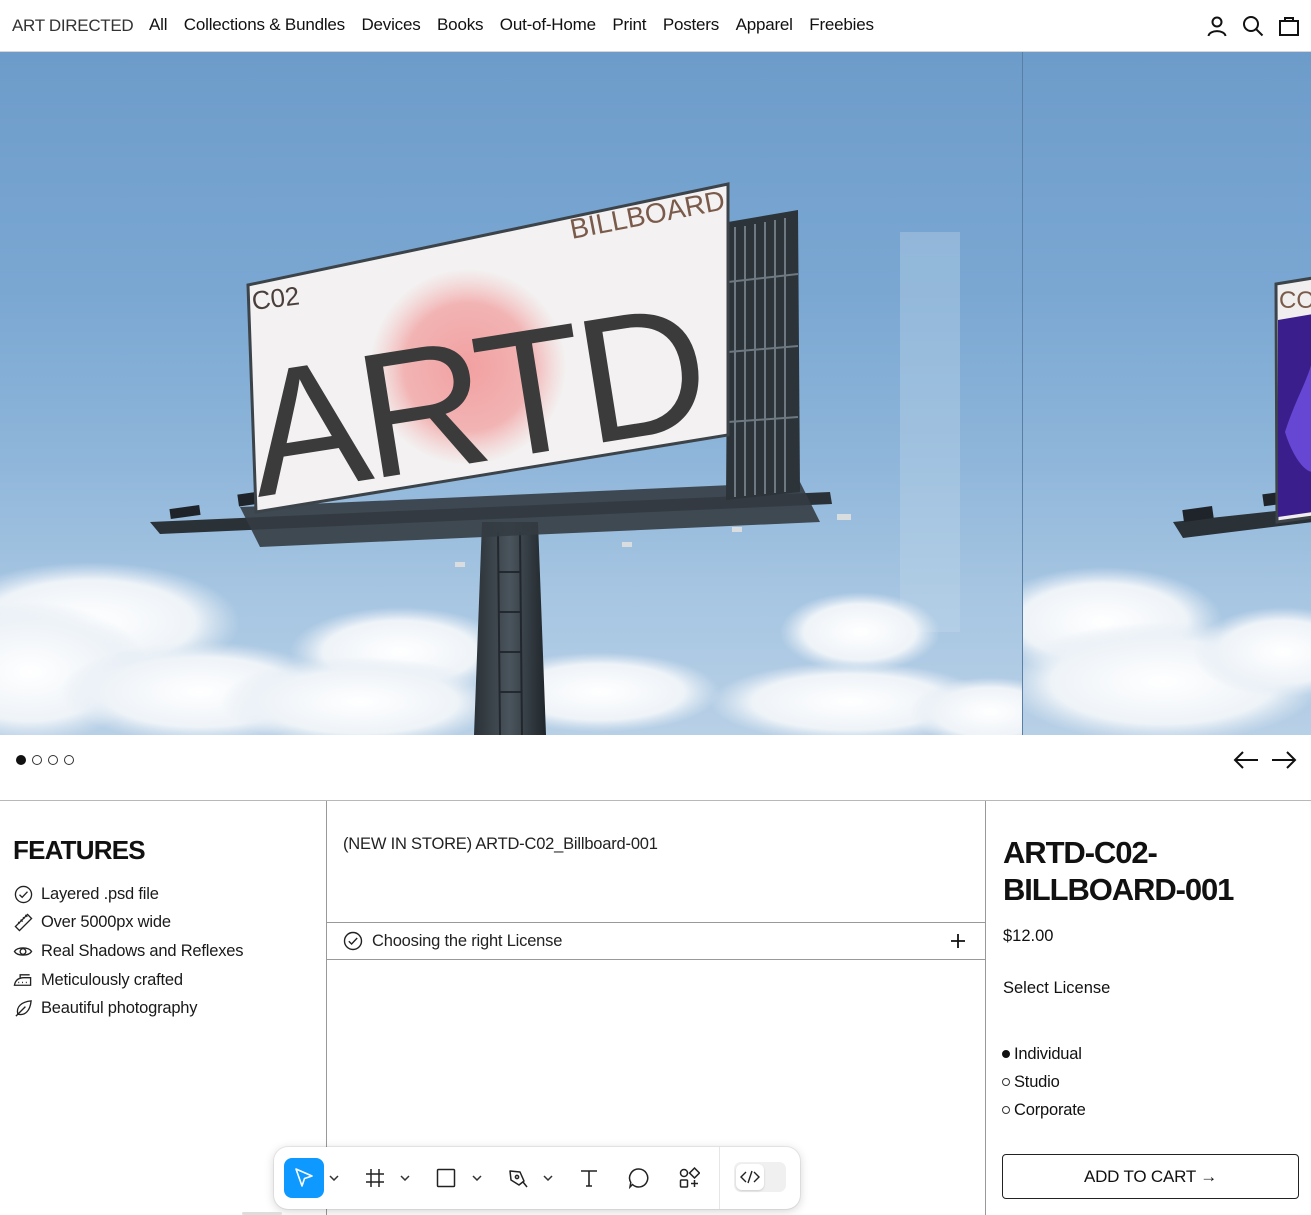 Image resolution: width=1311 pixels, height=1215 pixels. What do you see at coordinates (23, 980) in the screenshot?
I see `iron-icon` at bounding box center [23, 980].